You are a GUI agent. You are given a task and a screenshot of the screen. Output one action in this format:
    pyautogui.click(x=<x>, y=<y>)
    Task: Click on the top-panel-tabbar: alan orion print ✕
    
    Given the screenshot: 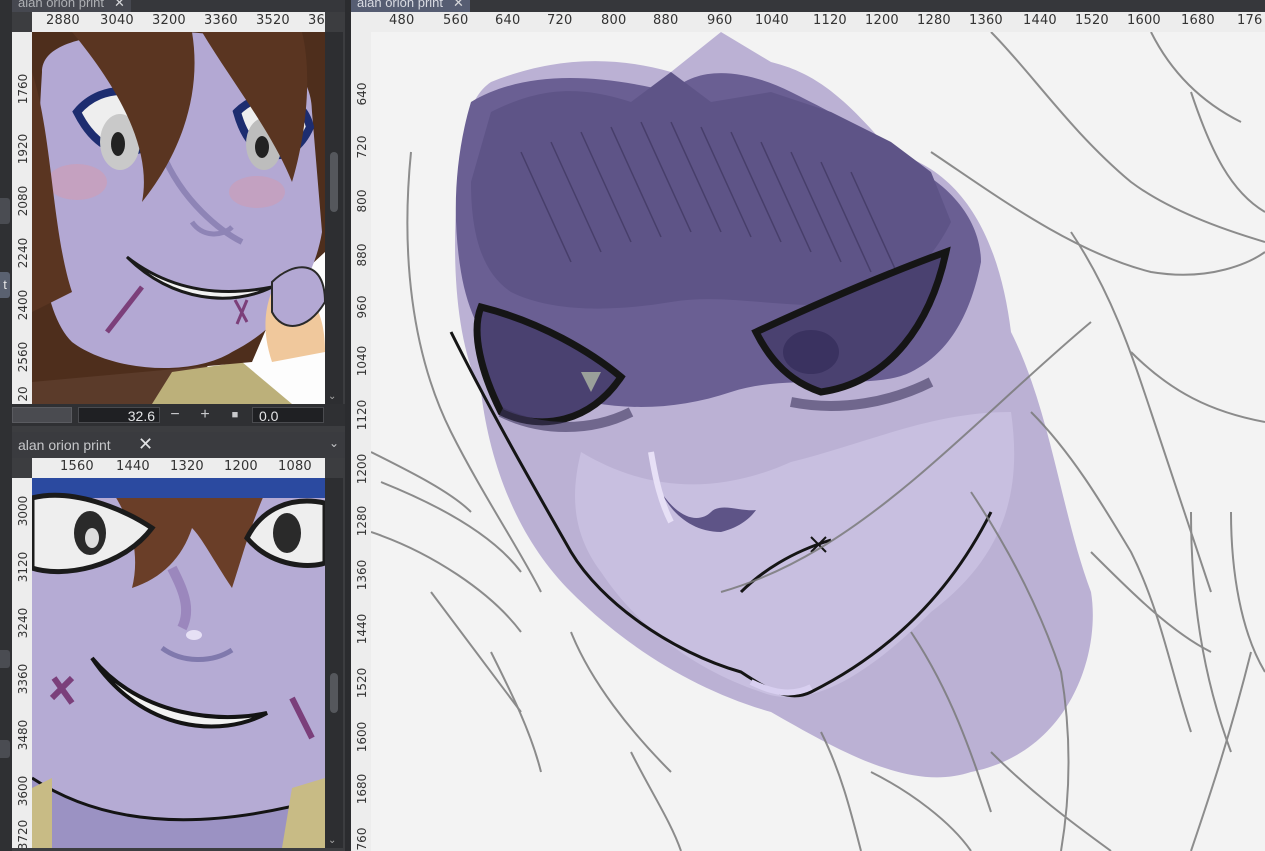 What is the action you would take?
    pyautogui.click(x=178, y=6)
    